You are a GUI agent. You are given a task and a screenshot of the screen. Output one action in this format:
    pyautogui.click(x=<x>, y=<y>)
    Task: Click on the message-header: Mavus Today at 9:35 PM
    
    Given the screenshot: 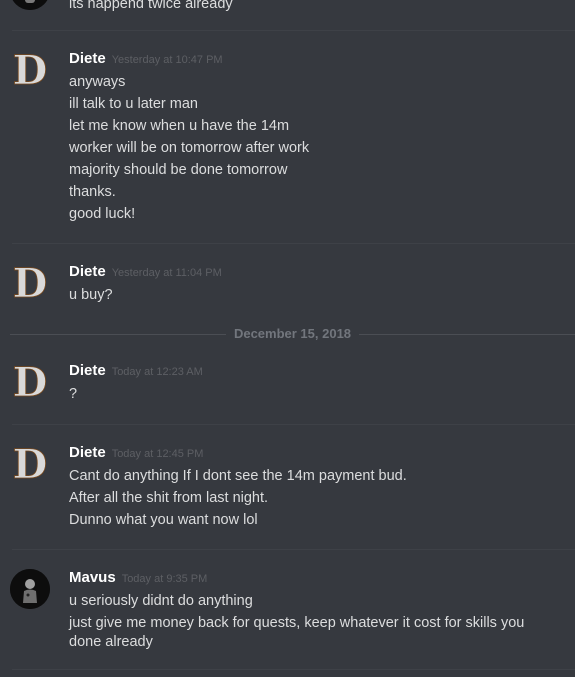 What is the action you would take?
    pyautogui.click(x=138, y=578)
    